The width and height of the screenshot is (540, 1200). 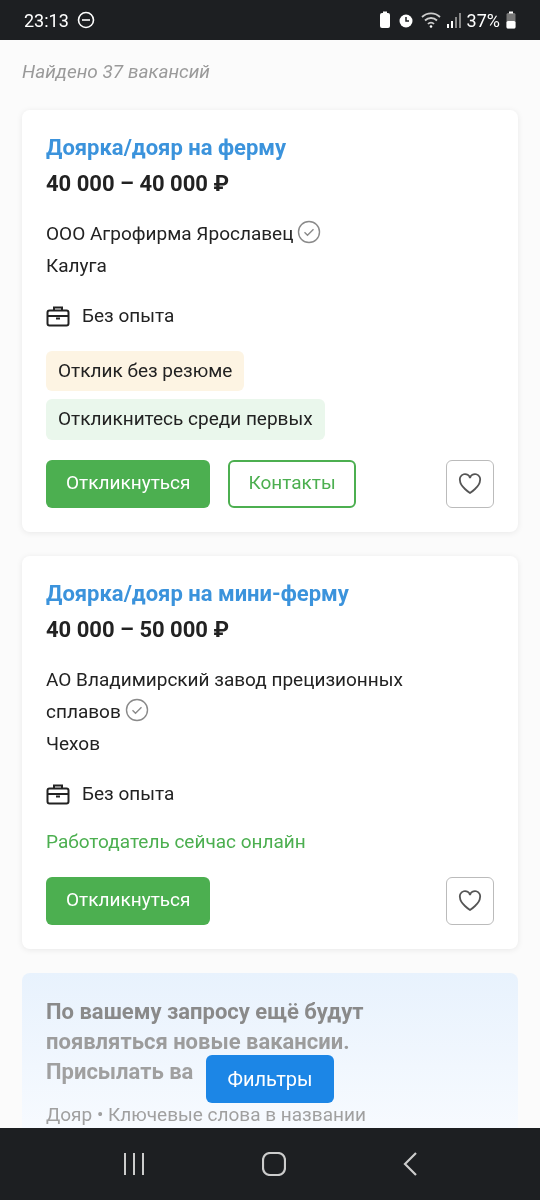 I want to click on online-note: Работодатель сейчас онлайн, so click(x=176, y=842).